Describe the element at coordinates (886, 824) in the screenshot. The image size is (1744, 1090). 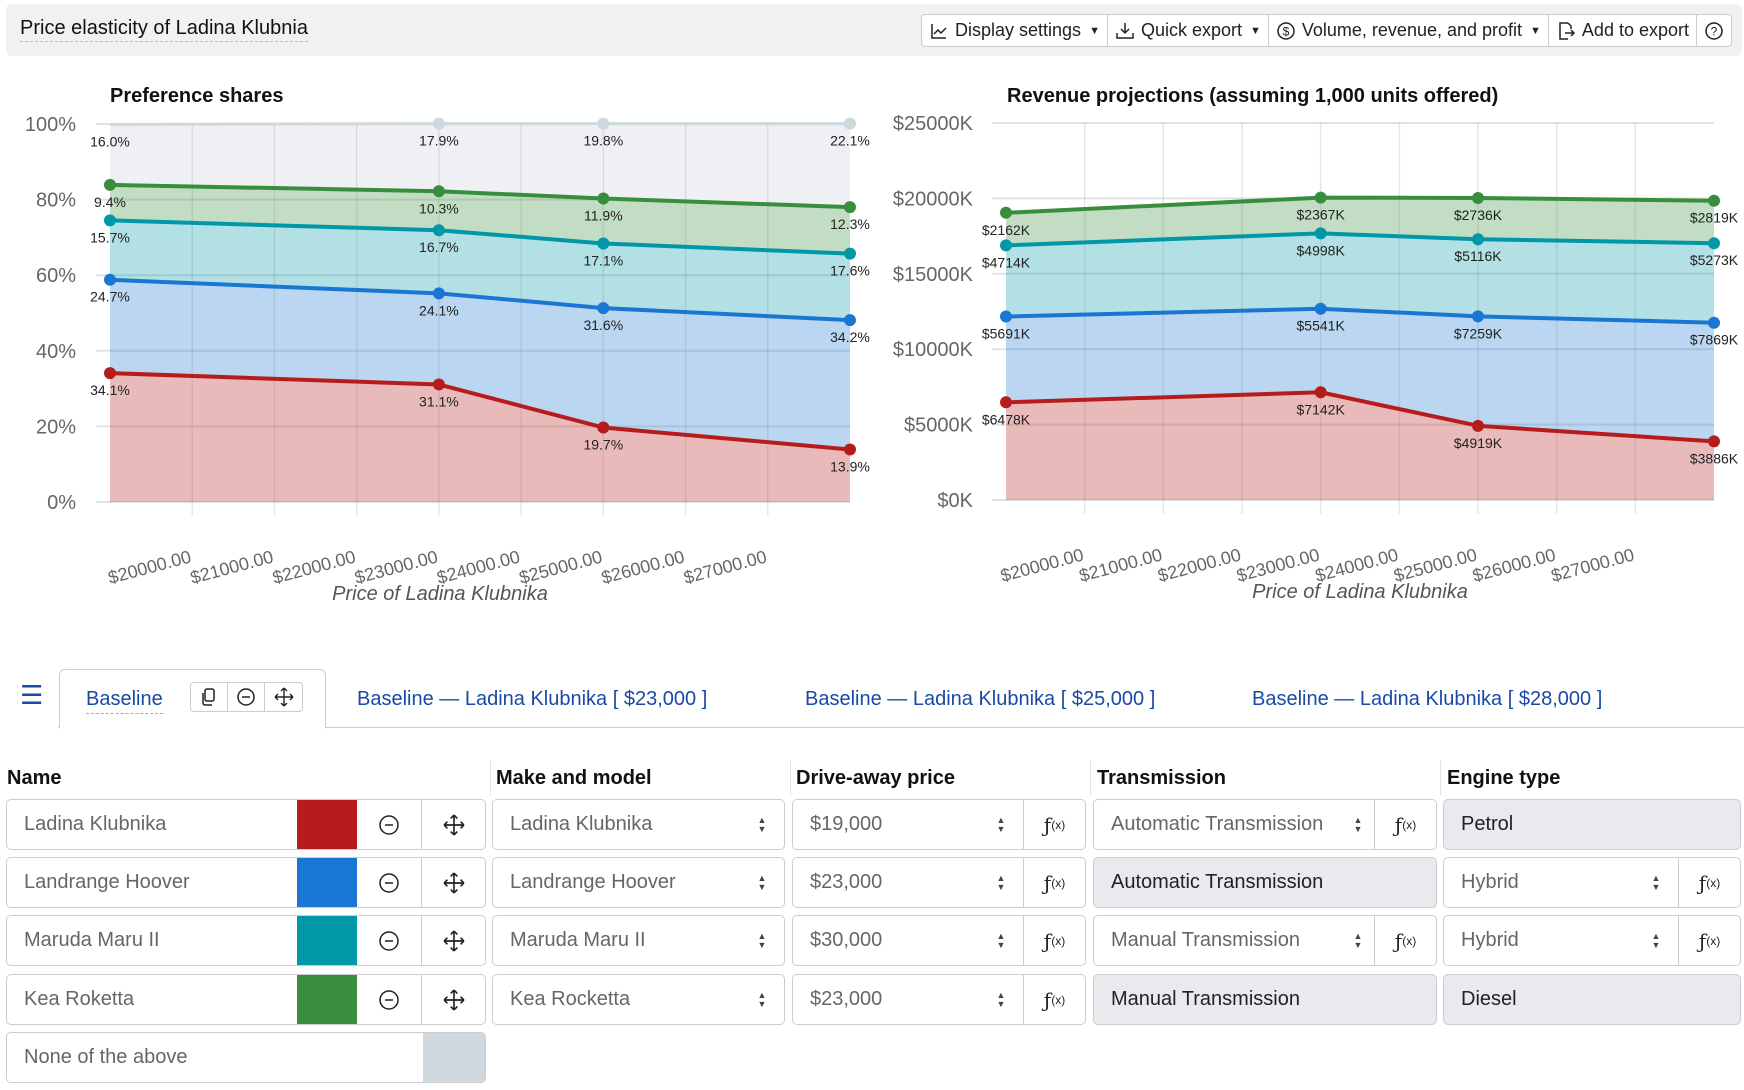
I see `price-value: $19,000` at that location.